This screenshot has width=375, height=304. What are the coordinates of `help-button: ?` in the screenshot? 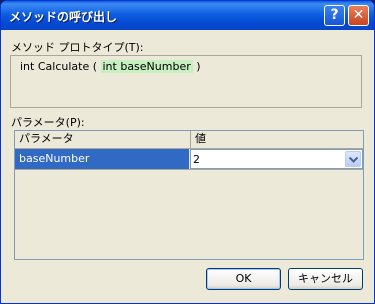 It's located at (334, 15).